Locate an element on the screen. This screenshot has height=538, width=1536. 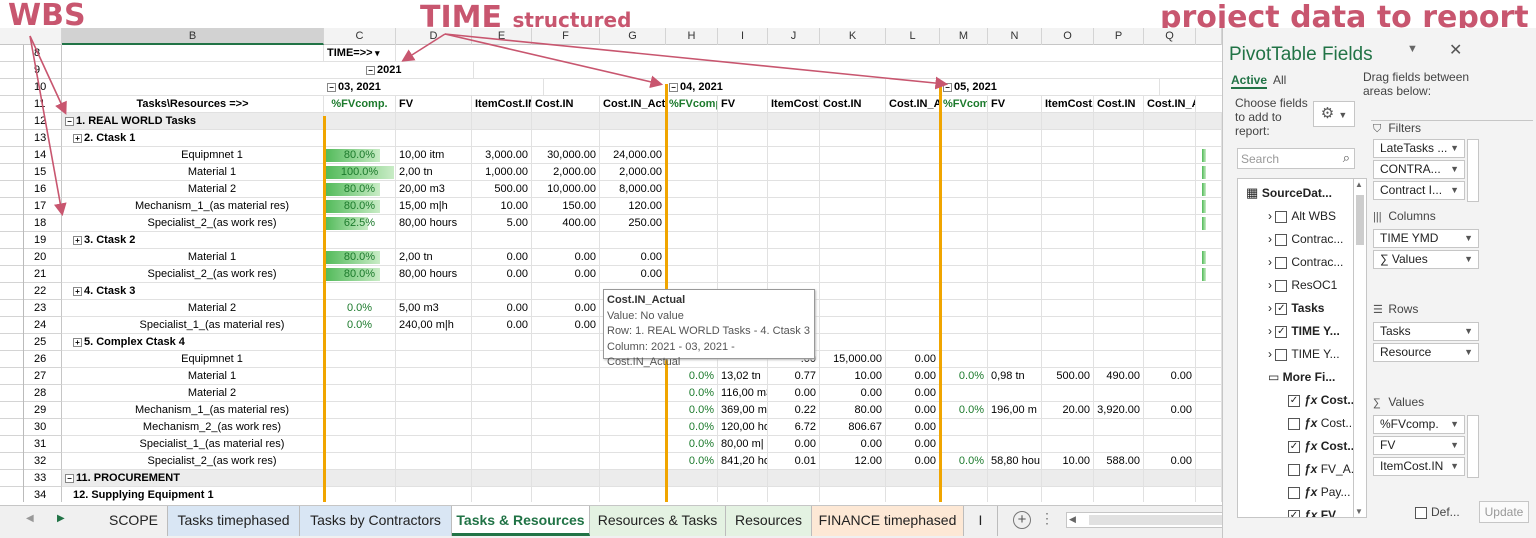
sheet-tab: Tasks & Resources is located at coordinates (521, 521).